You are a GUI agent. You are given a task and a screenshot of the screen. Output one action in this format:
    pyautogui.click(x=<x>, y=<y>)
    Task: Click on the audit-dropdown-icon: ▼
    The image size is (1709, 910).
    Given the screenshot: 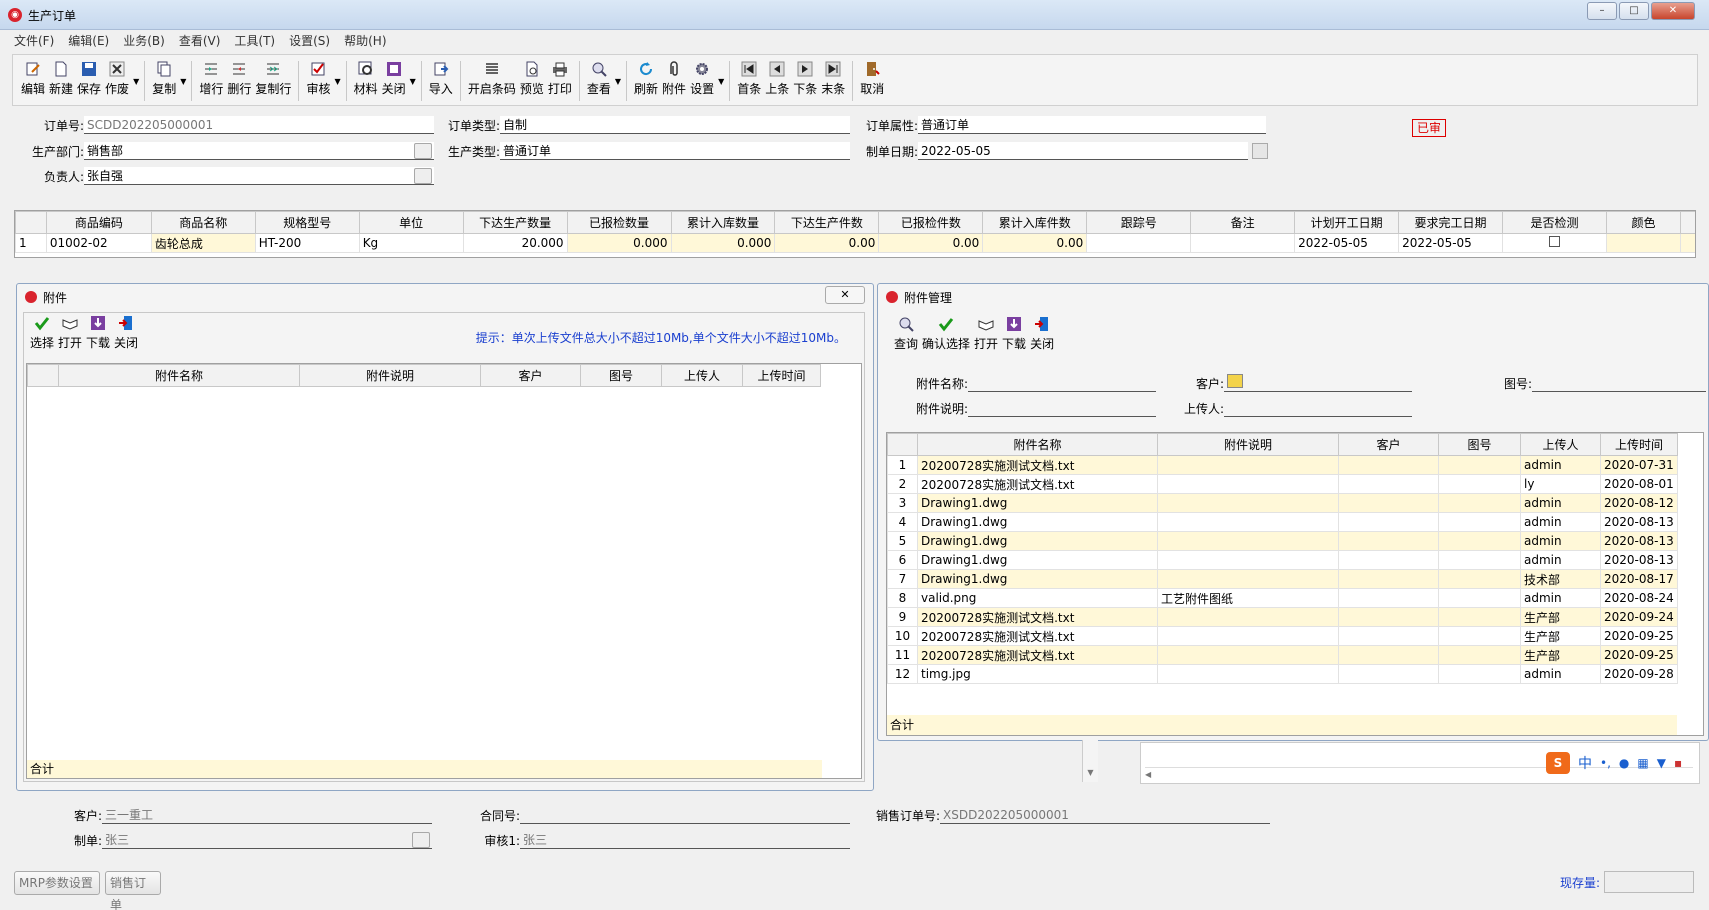 What is the action you would take?
    pyautogui.click(x=337, y=70)
    